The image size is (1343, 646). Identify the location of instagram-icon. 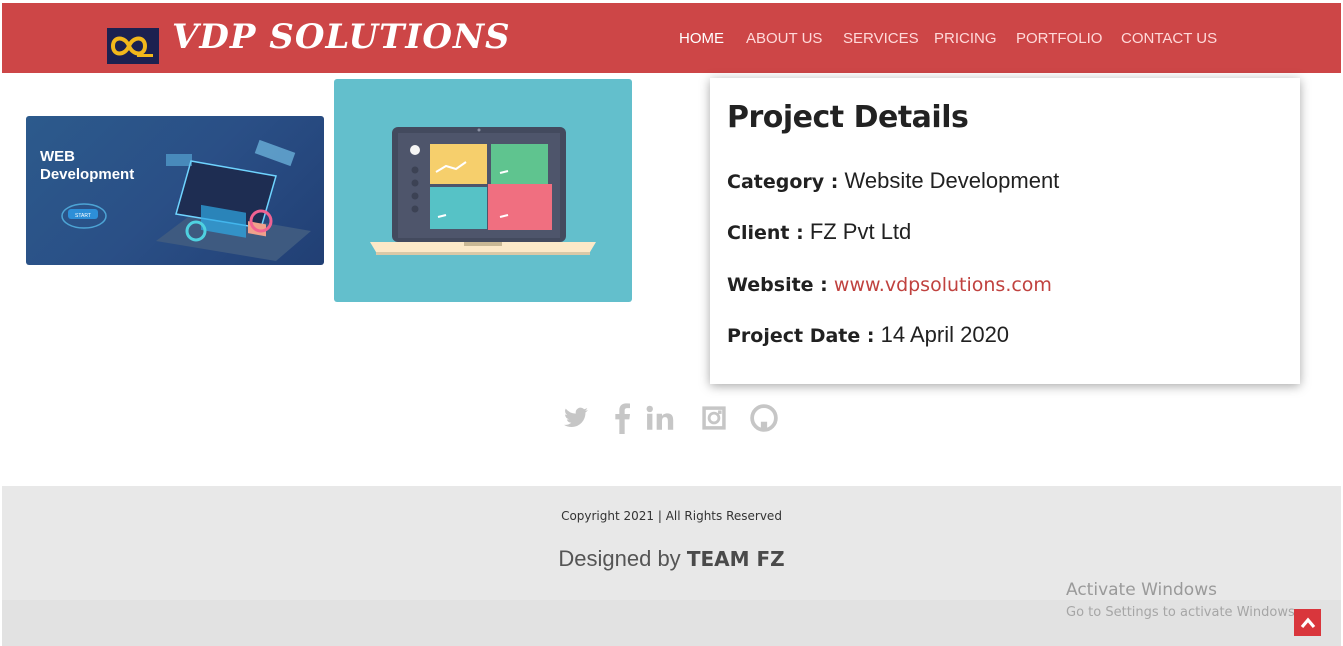
(714, 418).